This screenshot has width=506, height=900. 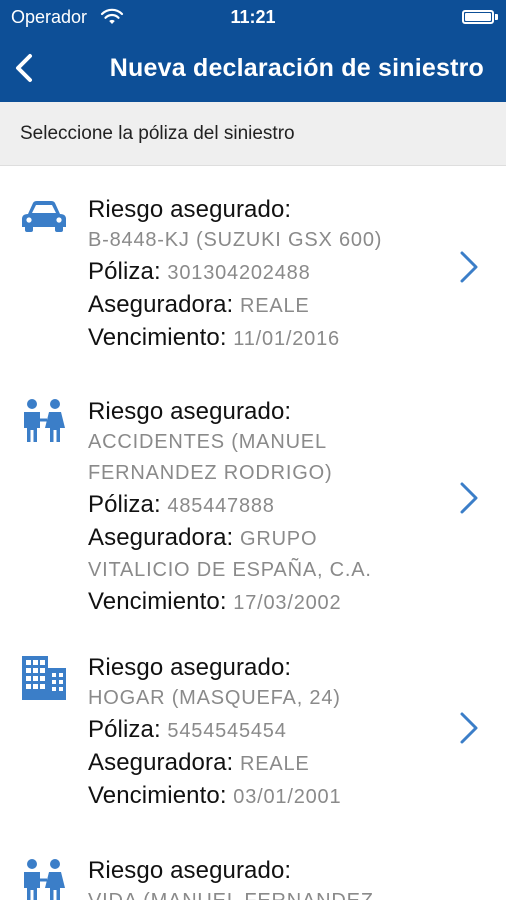 I want to click on back-button, so click(x=28, y=68).